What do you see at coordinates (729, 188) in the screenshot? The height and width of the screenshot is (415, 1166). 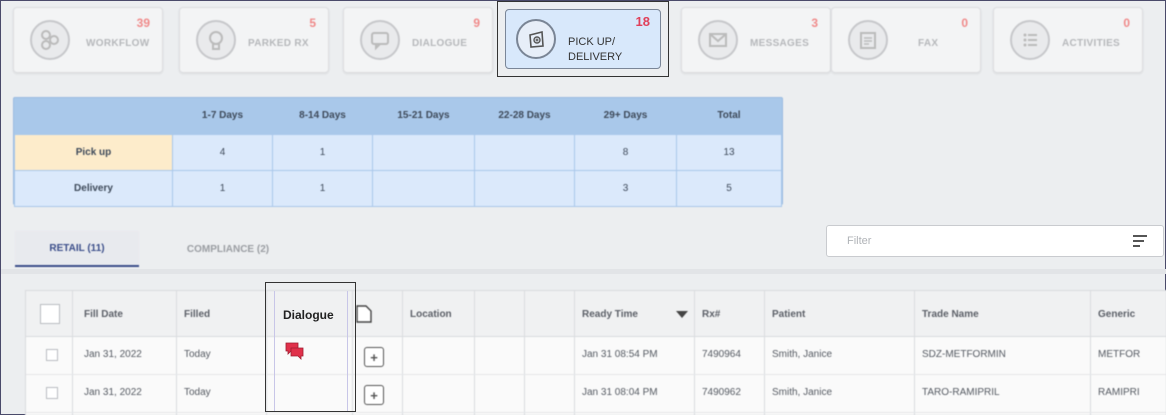 I see `summary-cell: 5` at bounding box center [729, 188].